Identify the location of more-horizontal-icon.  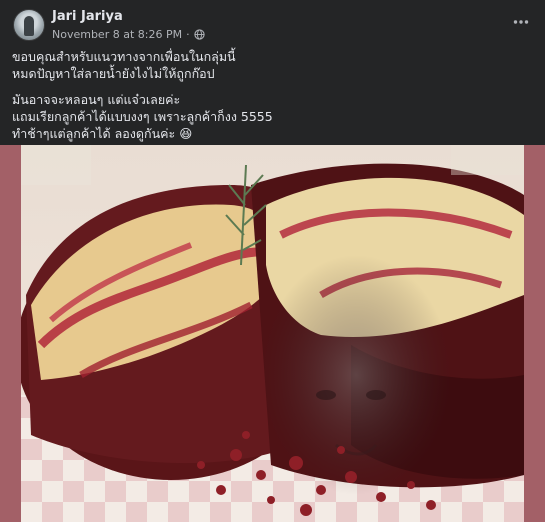
(521, 22).